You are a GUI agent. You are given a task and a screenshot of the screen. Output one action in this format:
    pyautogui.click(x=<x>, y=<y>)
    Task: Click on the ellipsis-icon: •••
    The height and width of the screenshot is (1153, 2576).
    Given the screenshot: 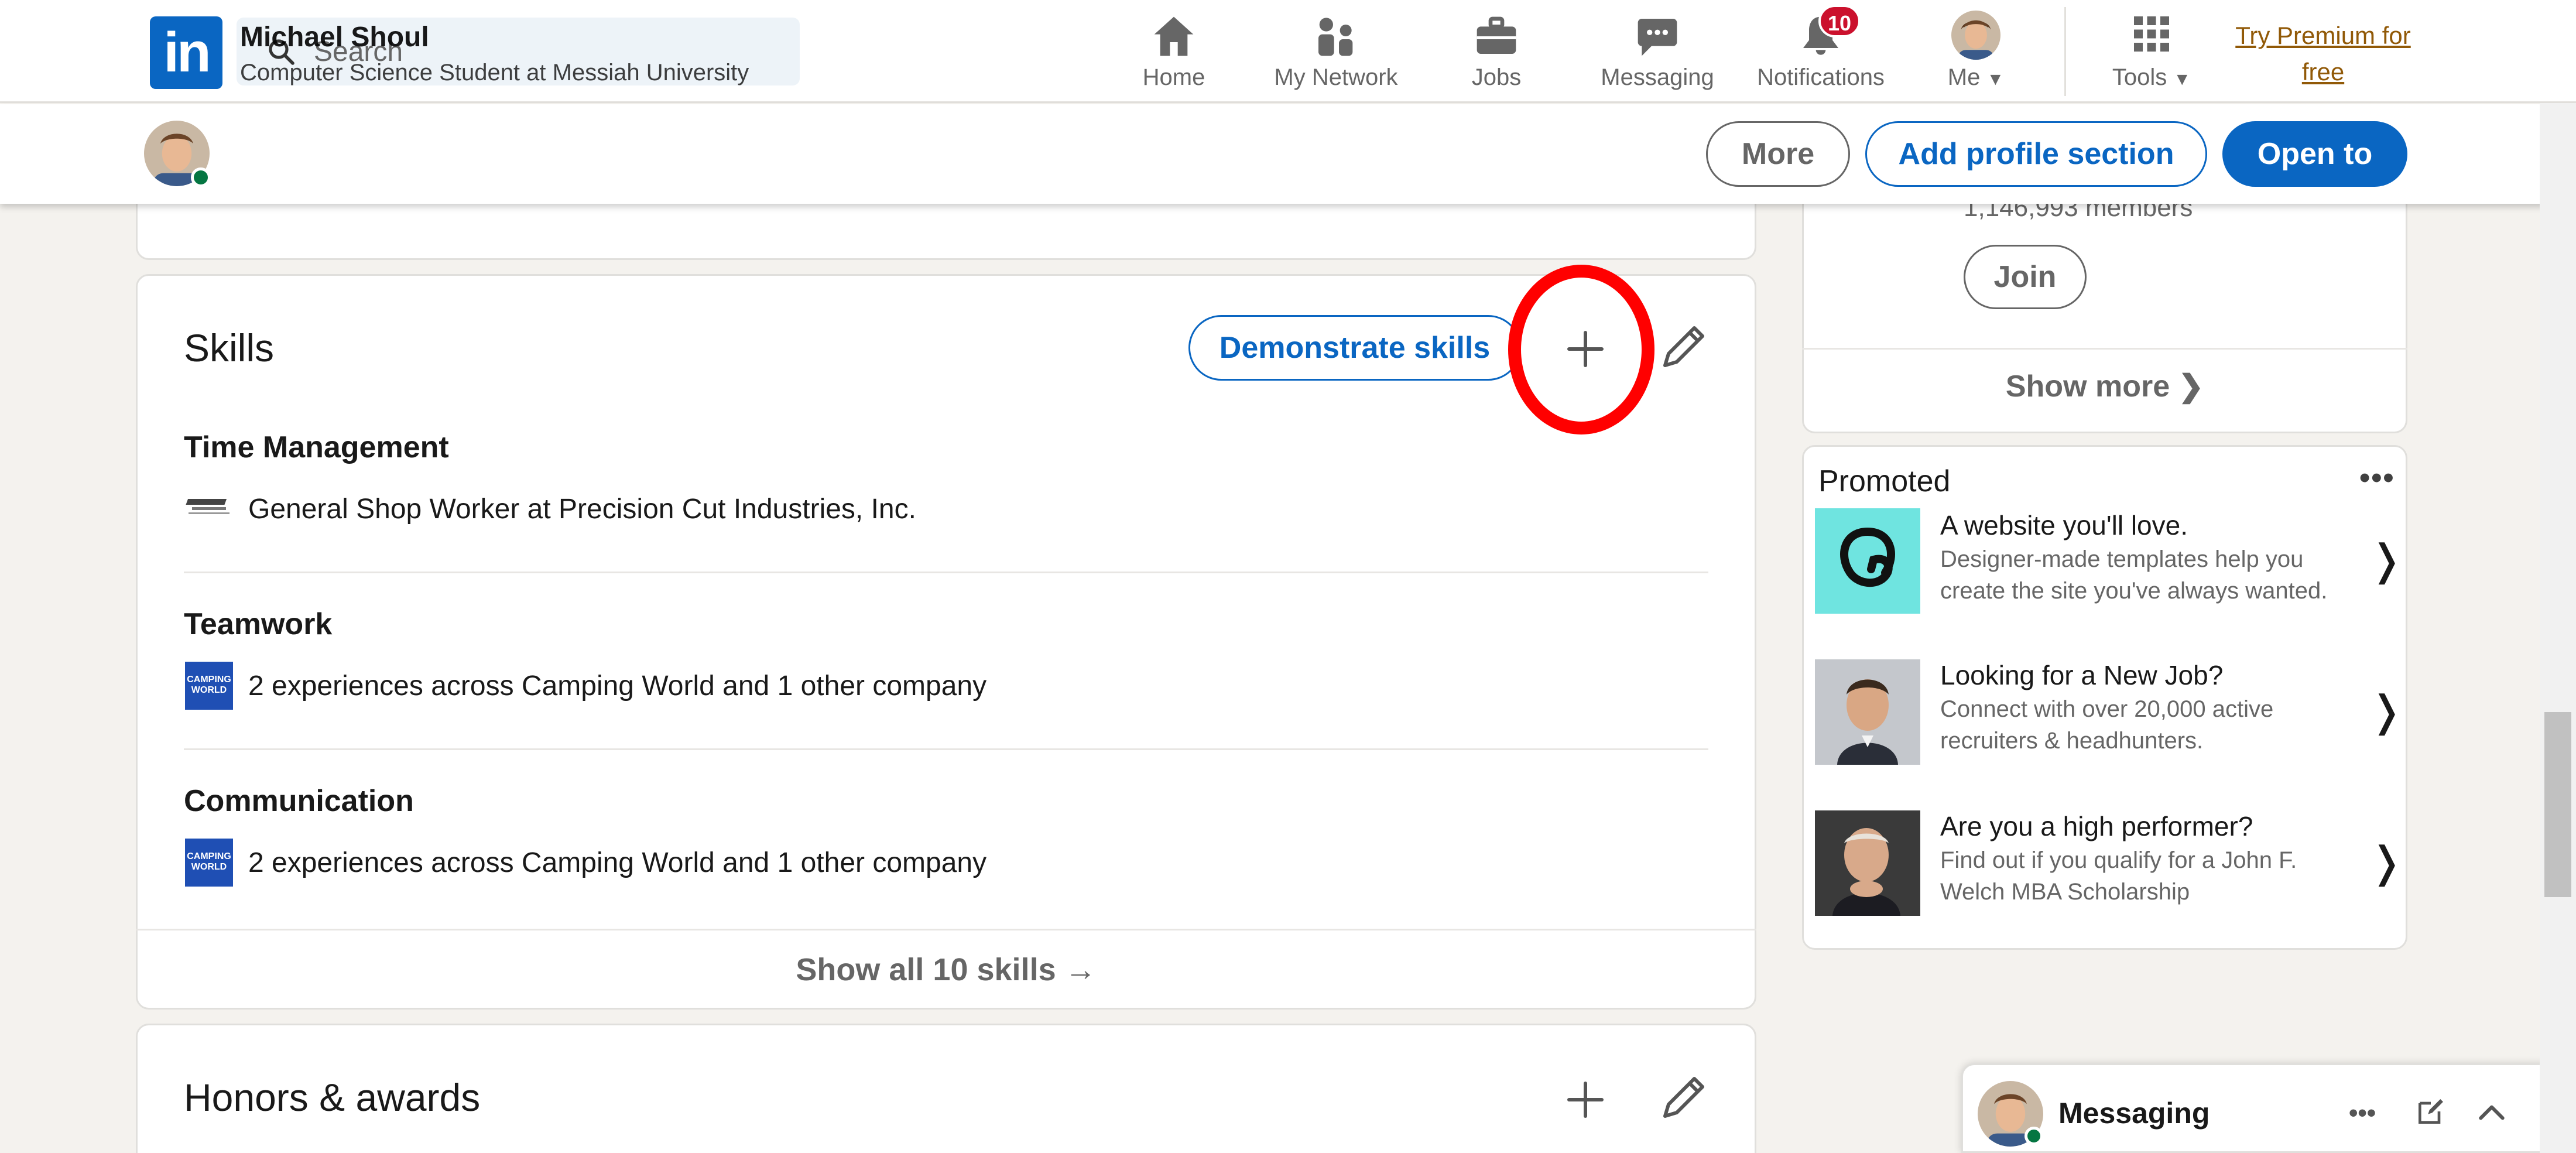 What is the action you would take?
    pyautogui.click(x=2362, y=1113)
    